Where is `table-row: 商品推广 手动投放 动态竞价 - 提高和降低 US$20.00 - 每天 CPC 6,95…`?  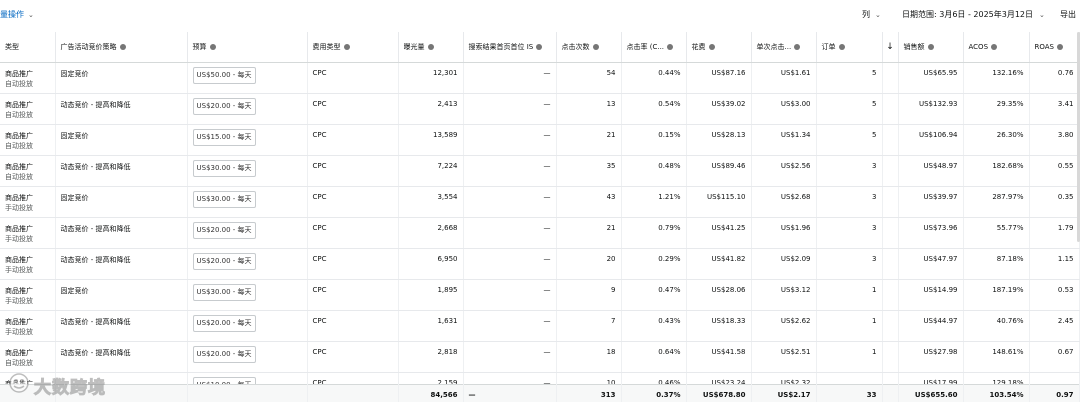
table-row: 商品推广 手动投放 动态竞价 - 提高和降低 US$20.00 - 每天 CPC 6,95… is located at coordinates (540, 264).